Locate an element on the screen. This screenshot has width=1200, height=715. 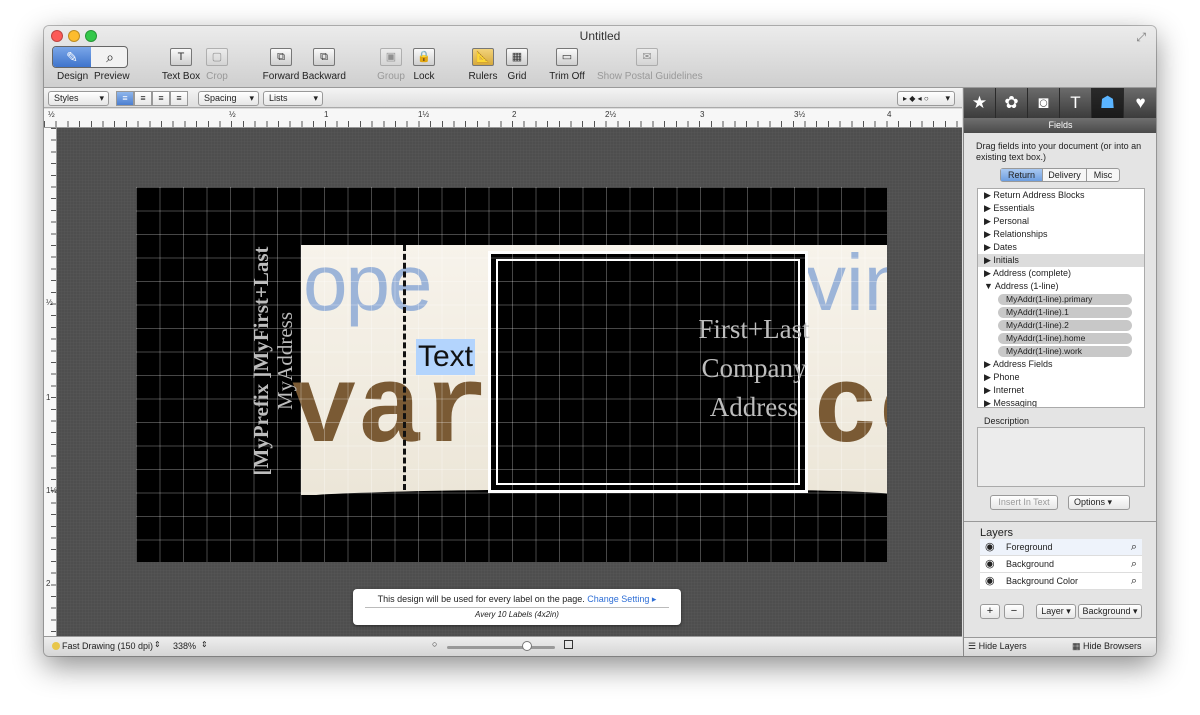
zoom-popup: 338% is located at coordinates (184, 646).